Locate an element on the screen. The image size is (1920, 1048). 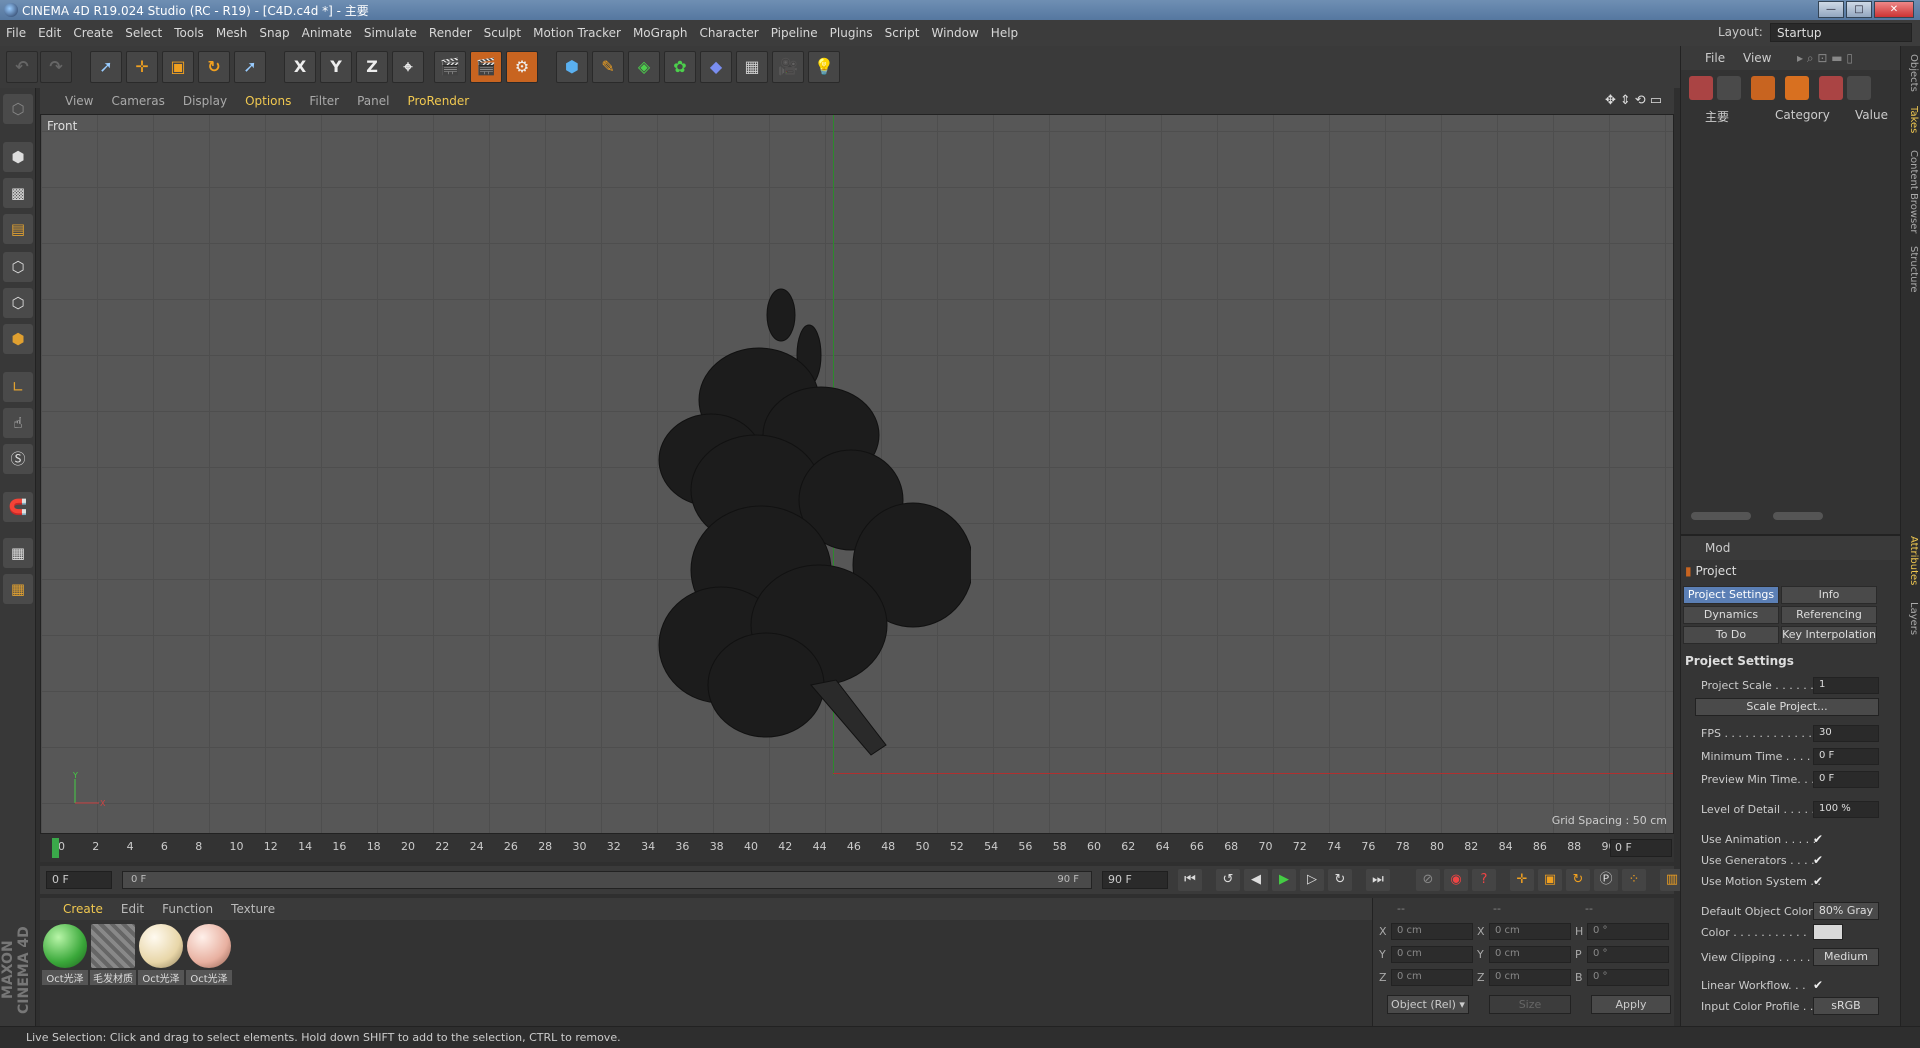
undo-icon: ↶ is located at coordinates (22, 67).